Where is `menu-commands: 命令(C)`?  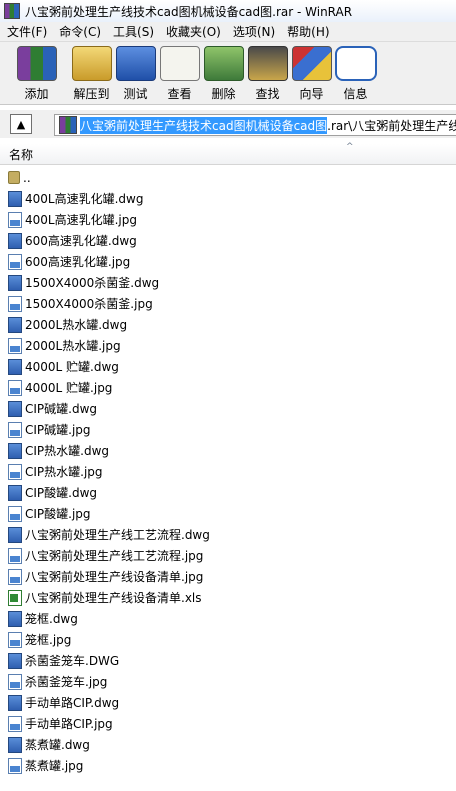 menu-commands: 命令(C) is located at coordinates (79, 31).